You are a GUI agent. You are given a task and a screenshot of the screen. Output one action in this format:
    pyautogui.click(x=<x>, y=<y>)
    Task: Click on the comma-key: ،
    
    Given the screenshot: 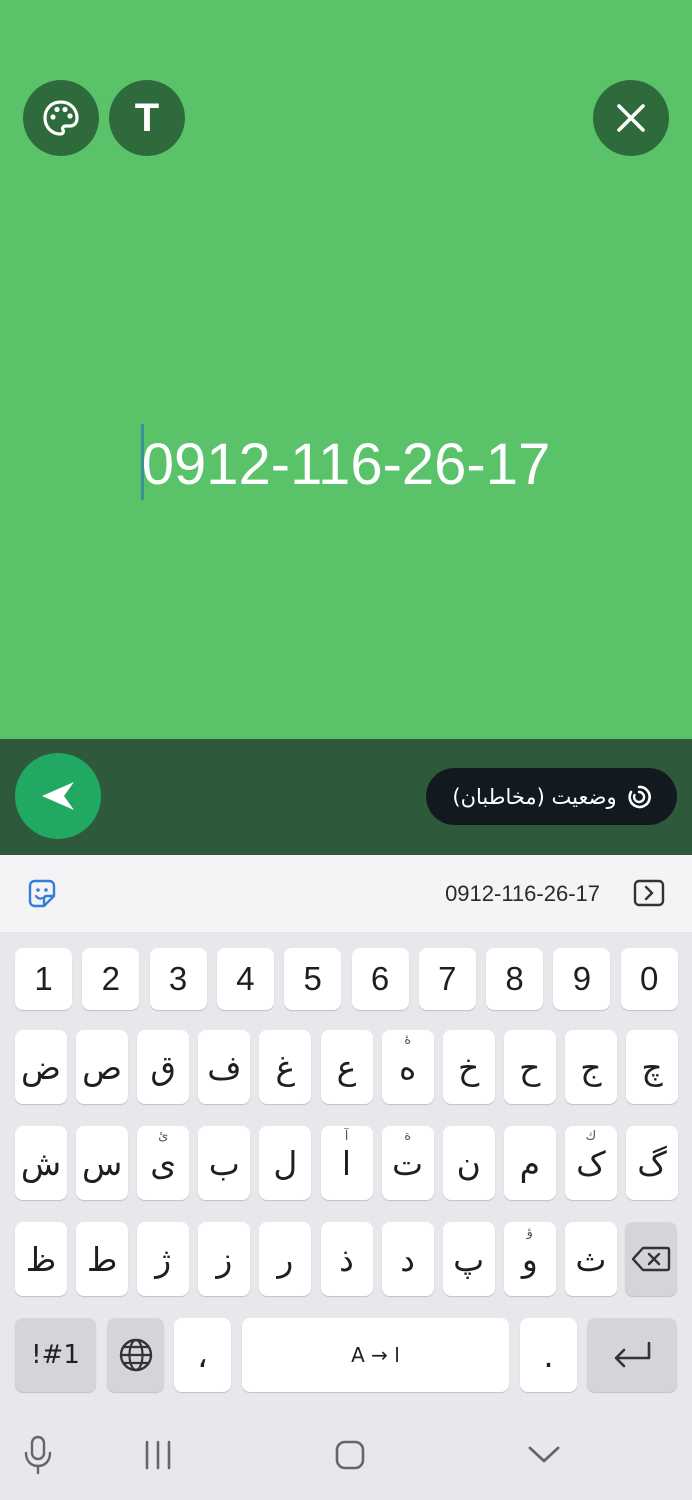 What is the action you would take?
    pyautogui.click(x=202, y=1355)
    